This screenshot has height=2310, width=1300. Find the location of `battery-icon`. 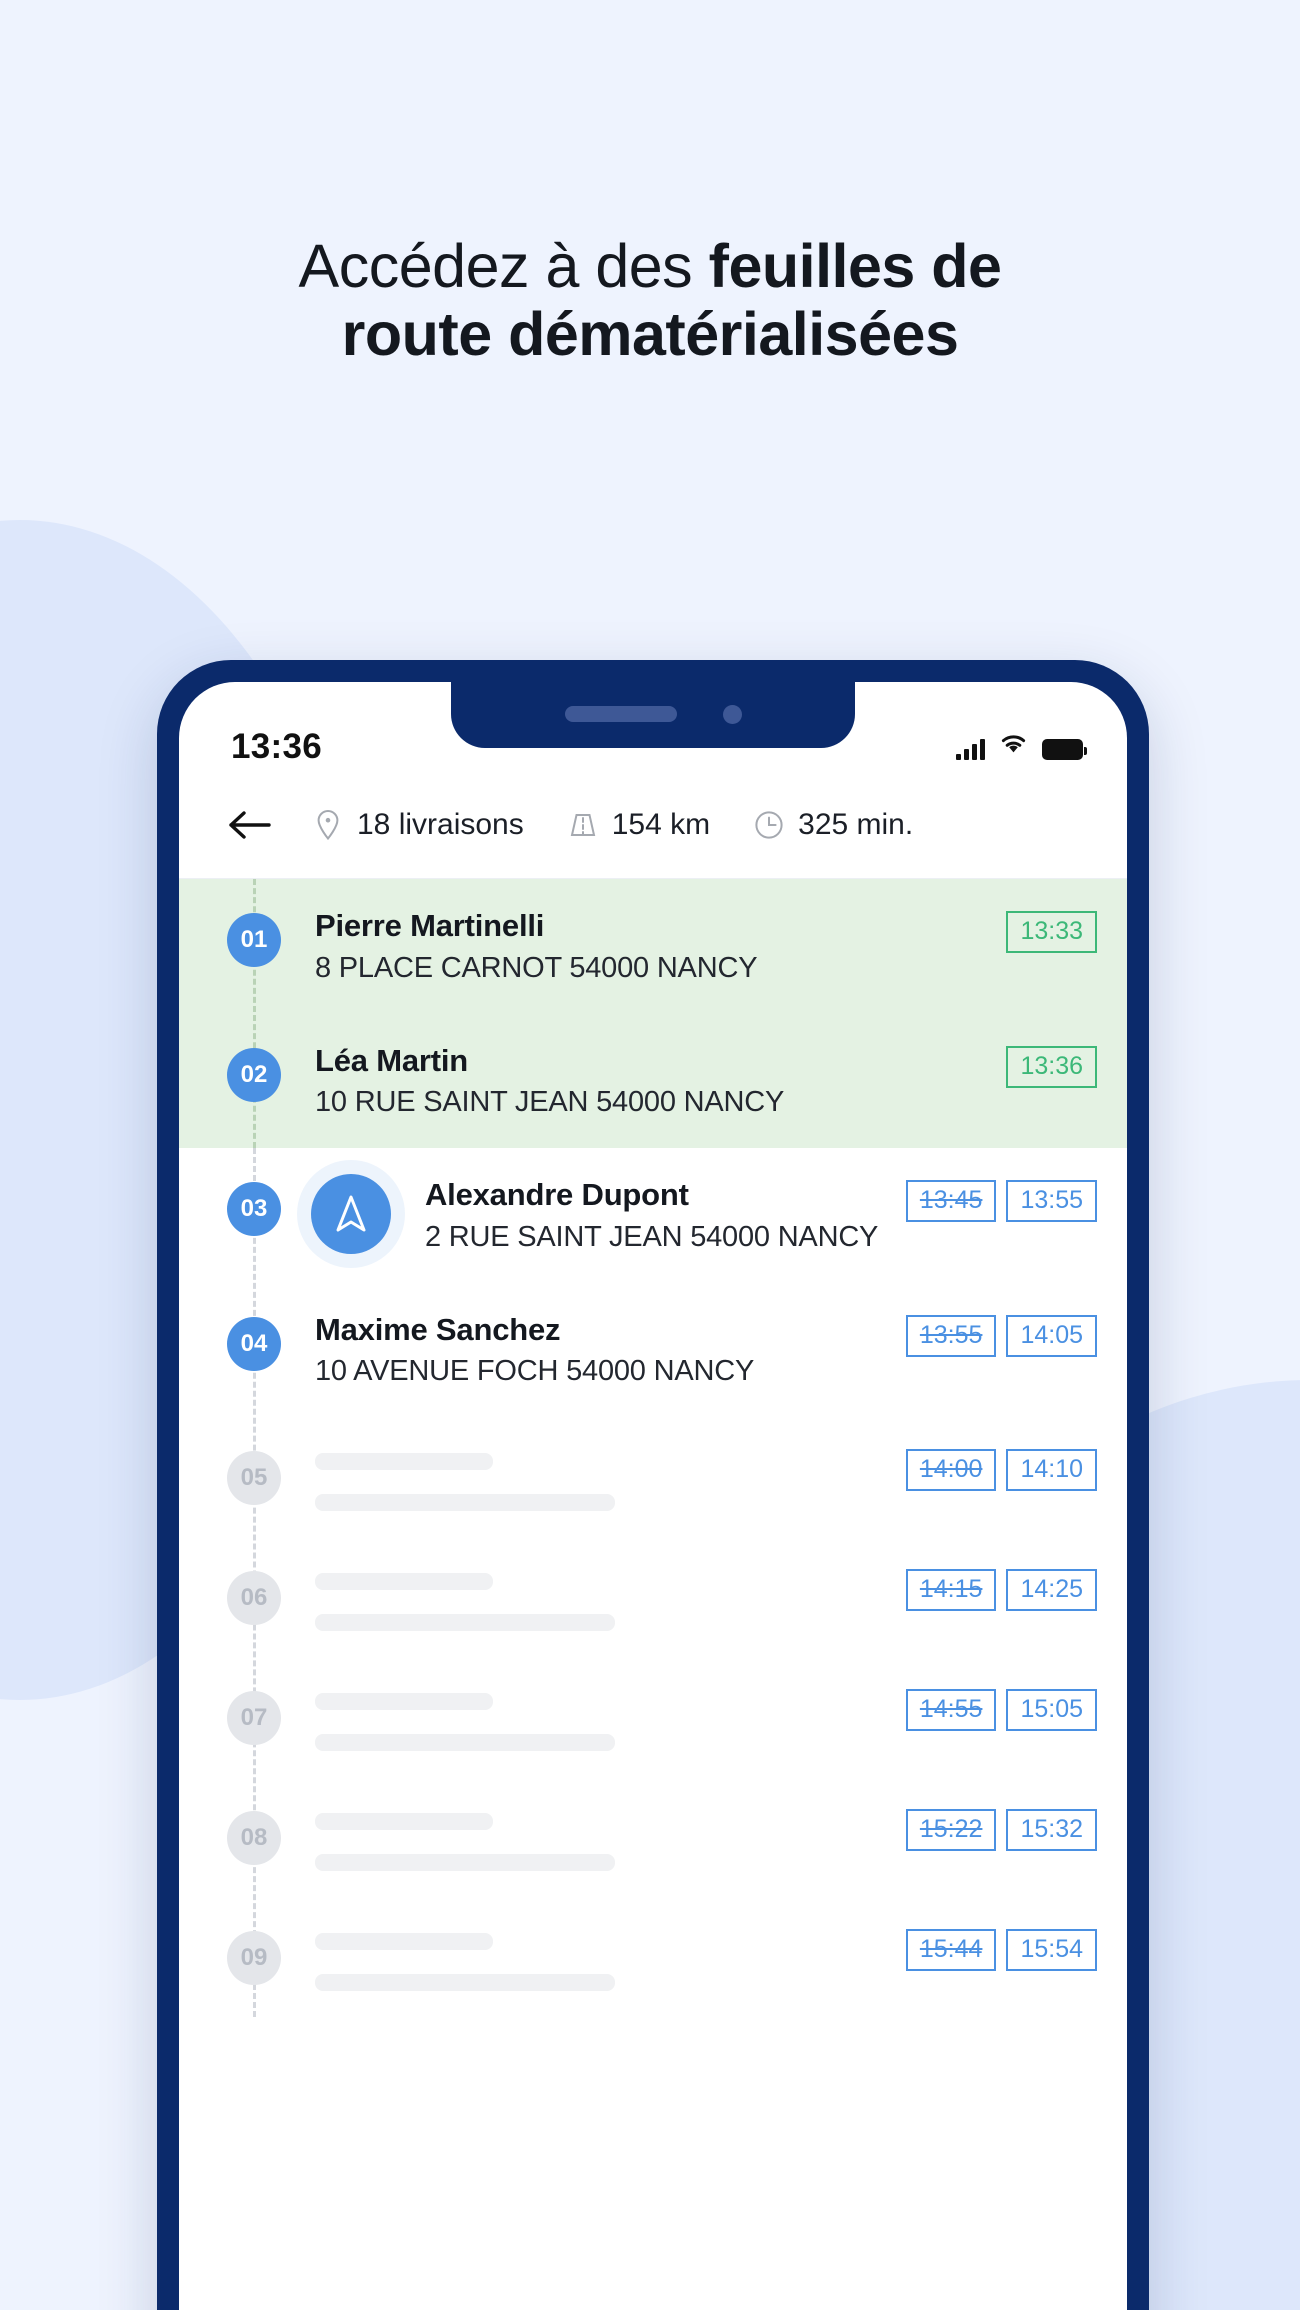

battery-icon is located at coordinates (1064, 749).